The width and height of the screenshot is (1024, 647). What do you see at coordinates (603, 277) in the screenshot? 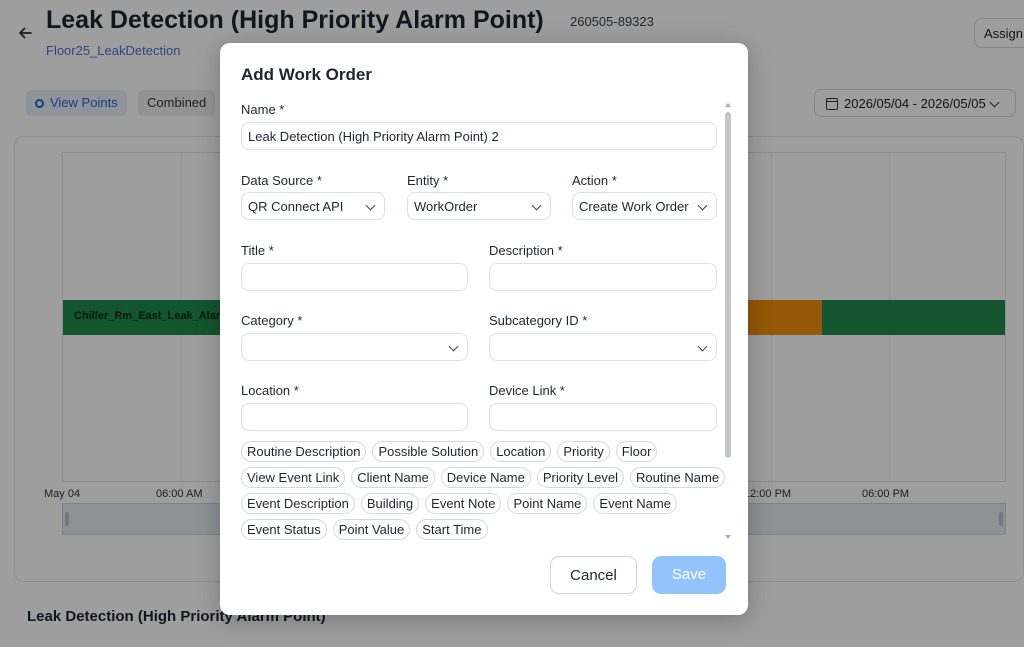
I see `description-input` at bounding box center [603, 277].